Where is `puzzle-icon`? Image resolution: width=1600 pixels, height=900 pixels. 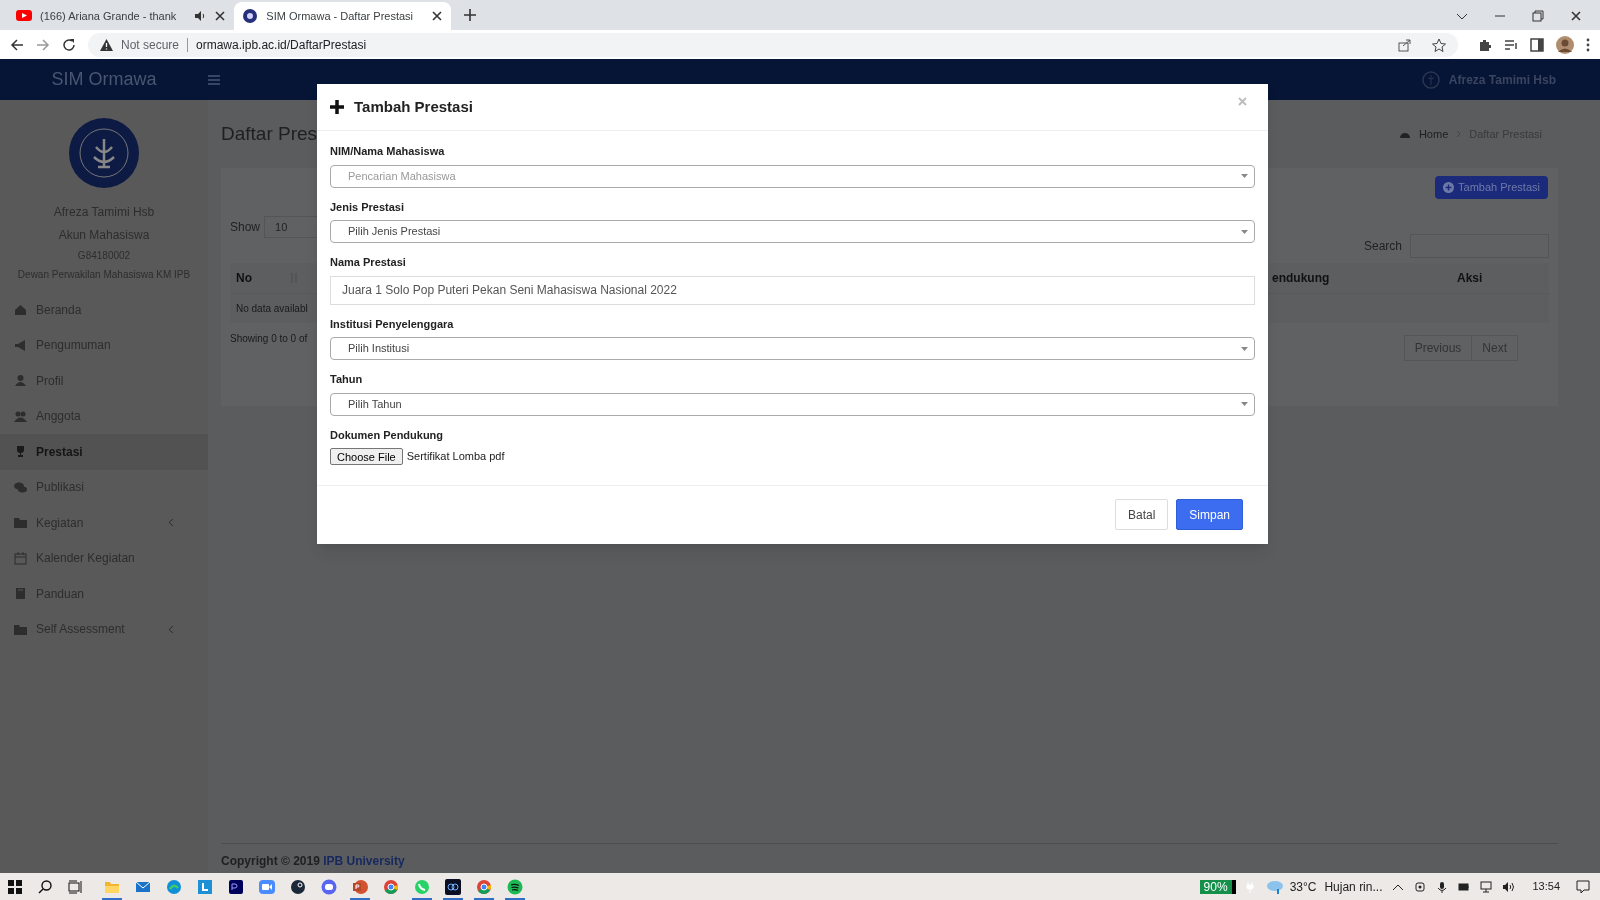
puzzle-icon is located at coordinates (1485, 44).